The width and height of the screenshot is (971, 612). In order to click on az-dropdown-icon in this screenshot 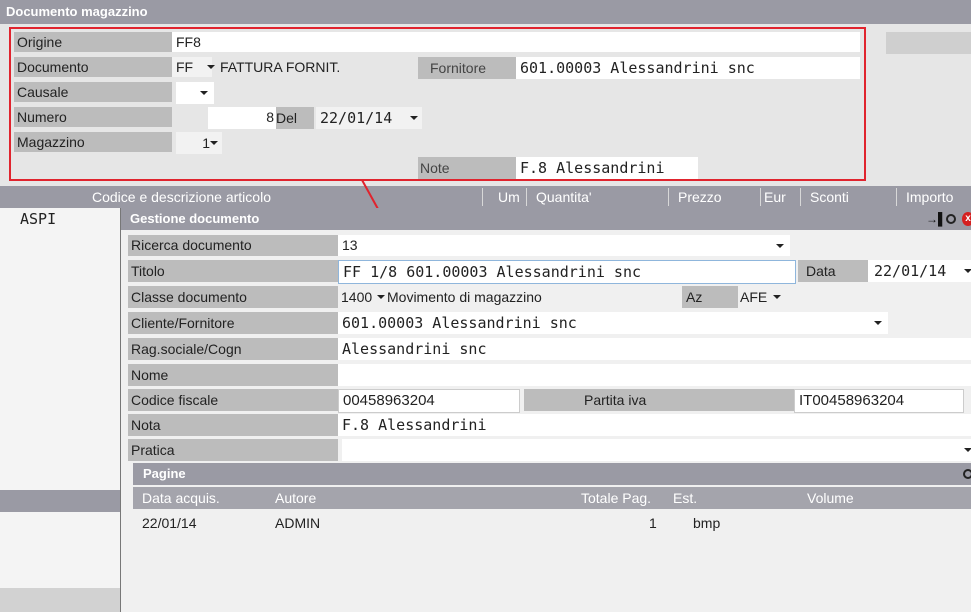, I will do `click(777, 297)`.